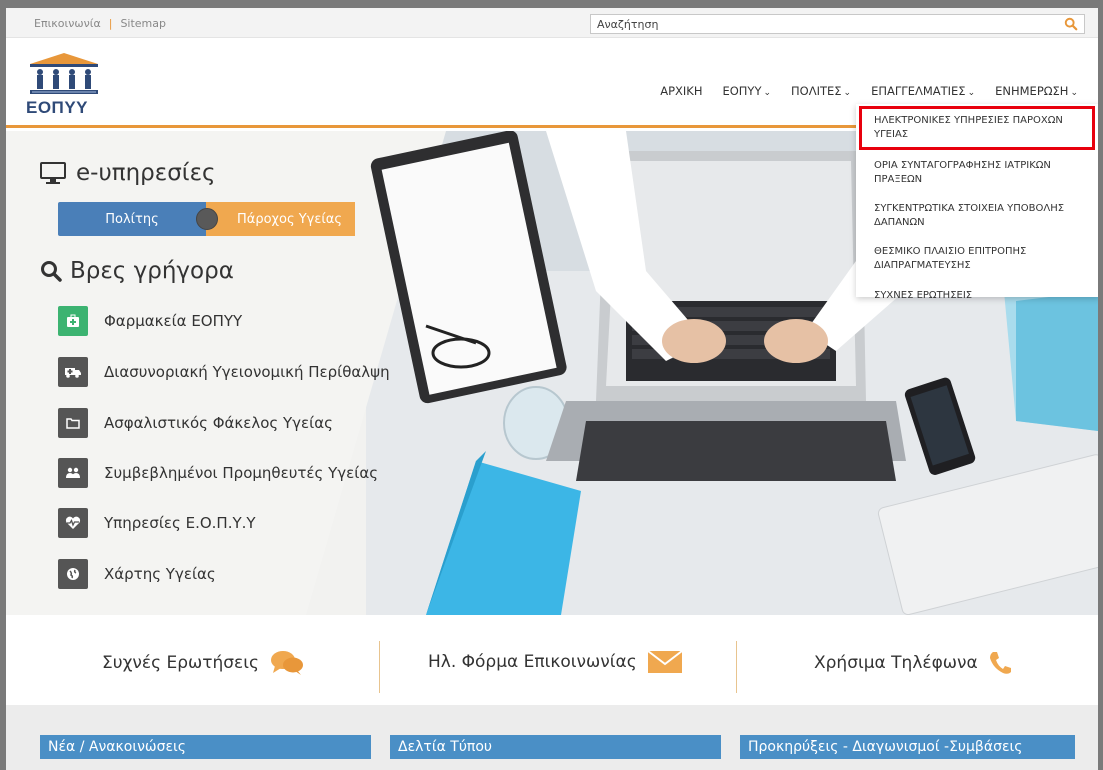  I want to click on eservices-title: e-υπηρεσίες, so click(146, 173).